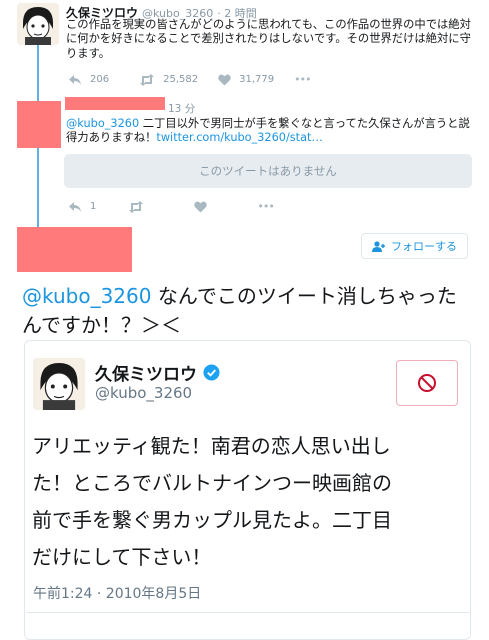 Image resolution: width=489 pixels, height=640 pixels. I want to click on block-icon, so click(427, 383).